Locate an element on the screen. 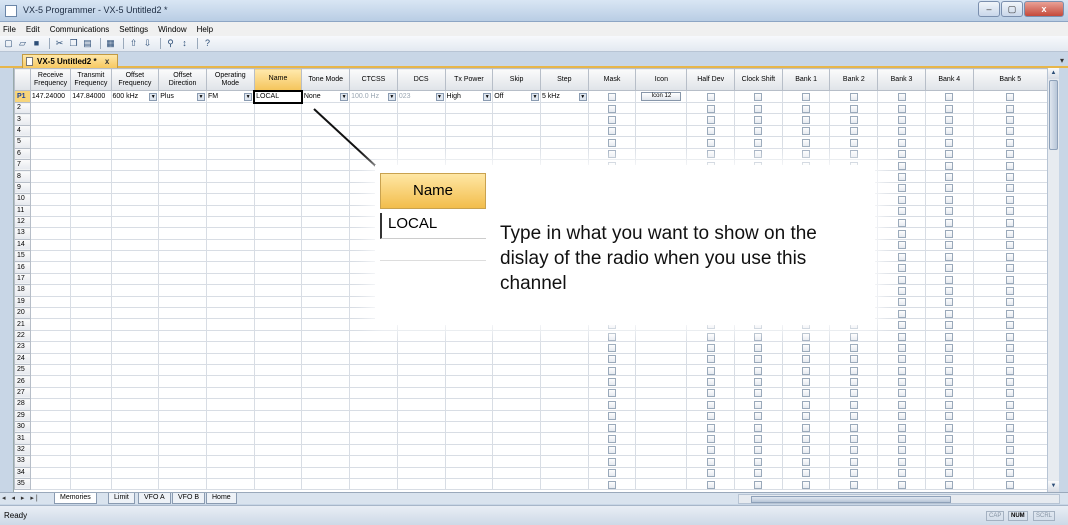 The height and width of the screenshot is (525, 1068). row-number: 10 is located at coordinates (22, 199).